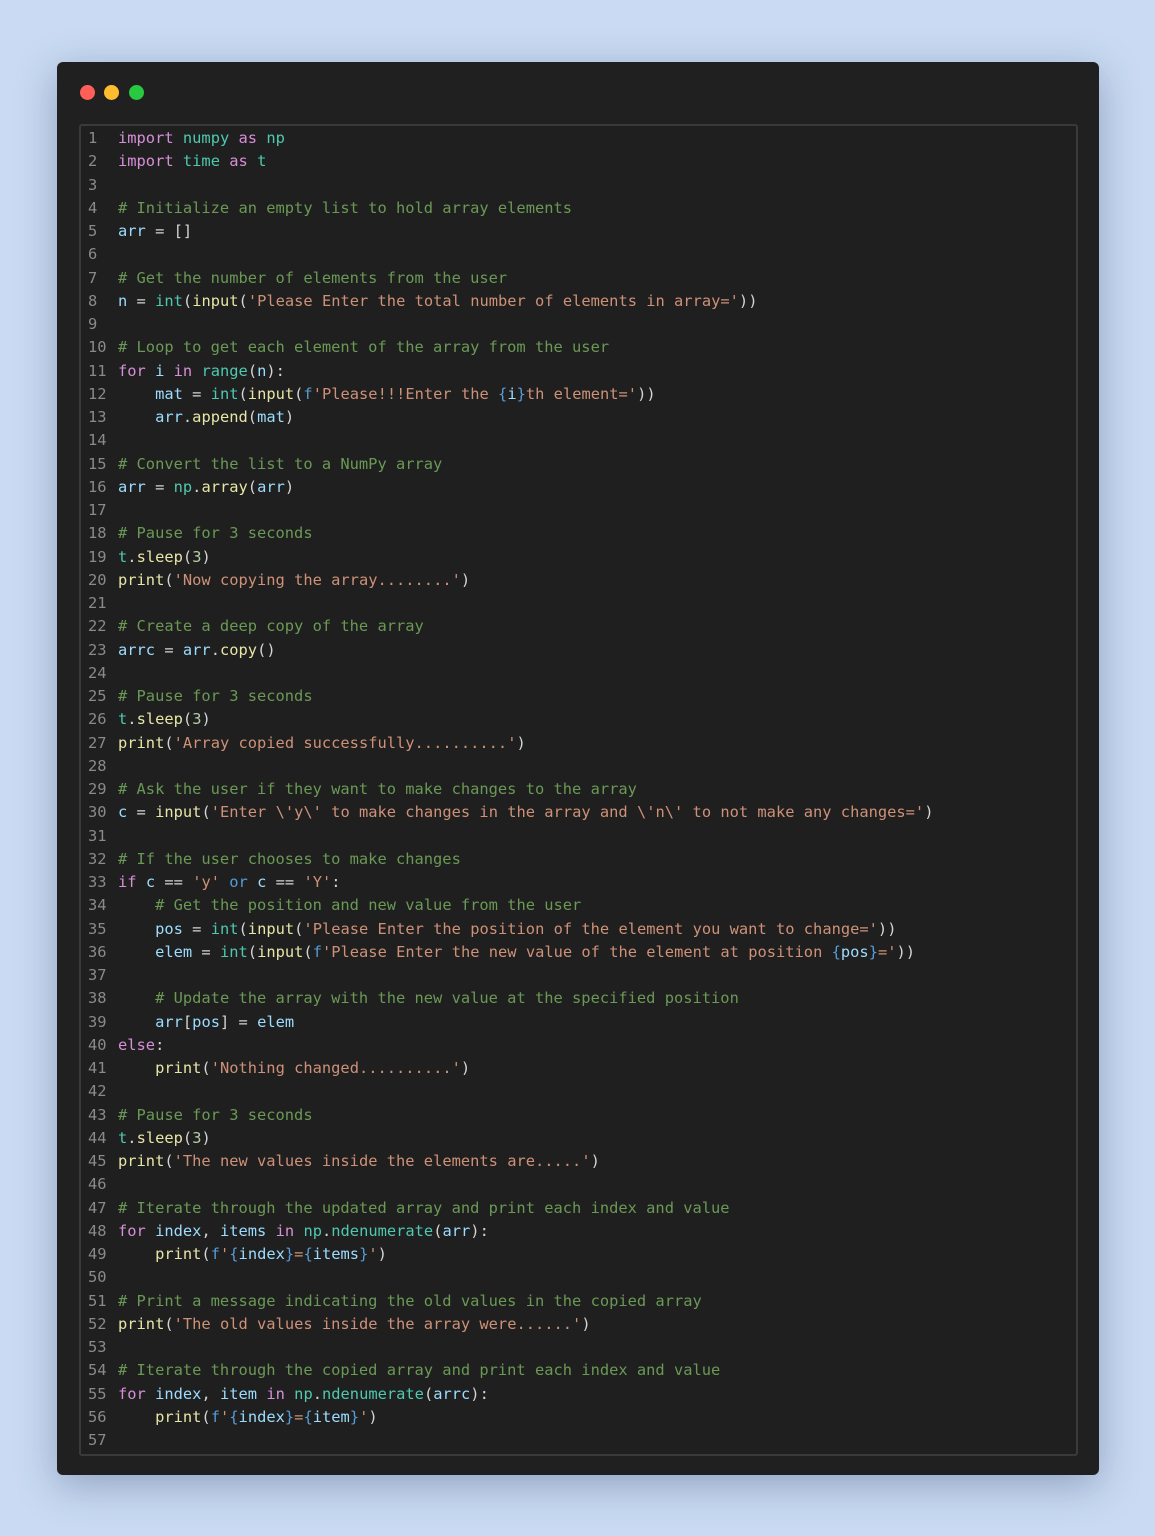 The height and width of the screenshot is (1536, 1155). I want to click on line-code: arr = np.array(arr), so click(206, 486).